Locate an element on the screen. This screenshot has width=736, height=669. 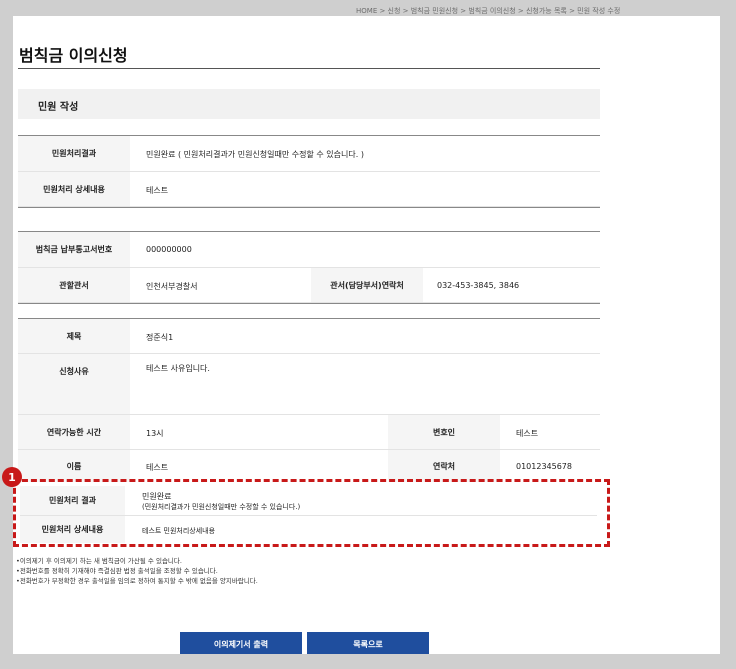
detail-value: 테스트 is located at coordinates (157, 190).